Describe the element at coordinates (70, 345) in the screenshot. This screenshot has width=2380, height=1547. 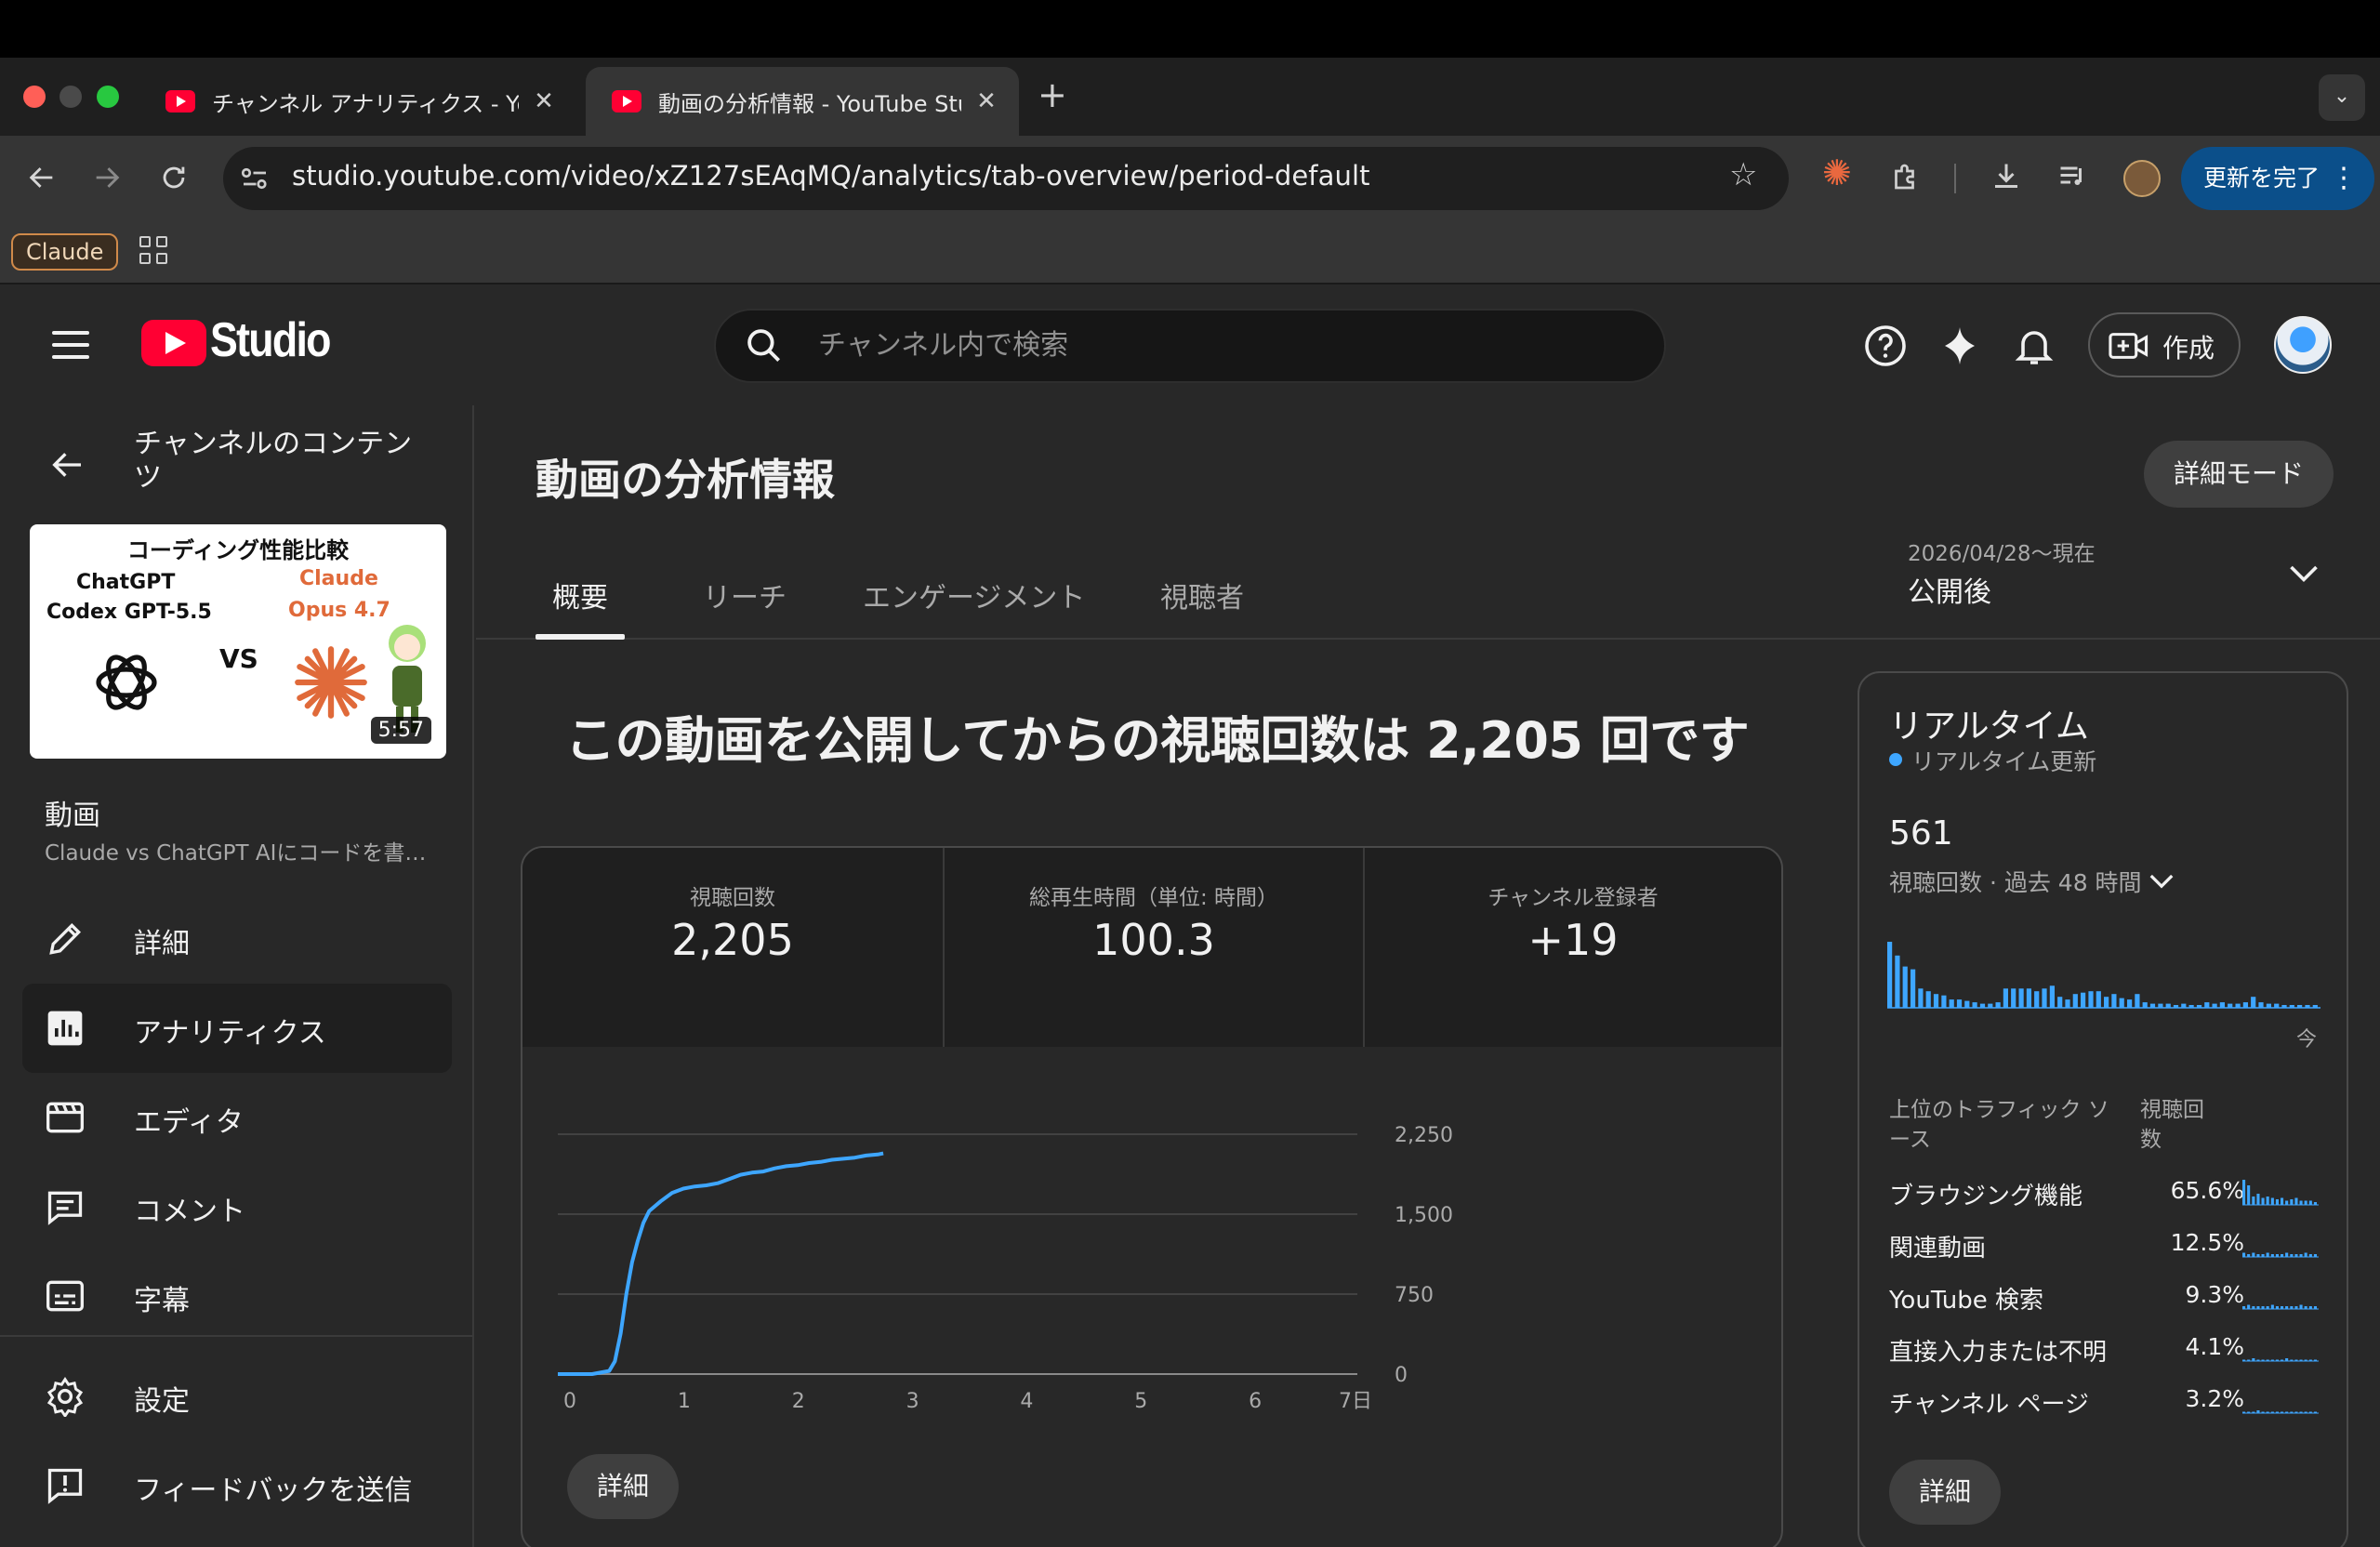
I see `menu-hamburger-icon` at that location.